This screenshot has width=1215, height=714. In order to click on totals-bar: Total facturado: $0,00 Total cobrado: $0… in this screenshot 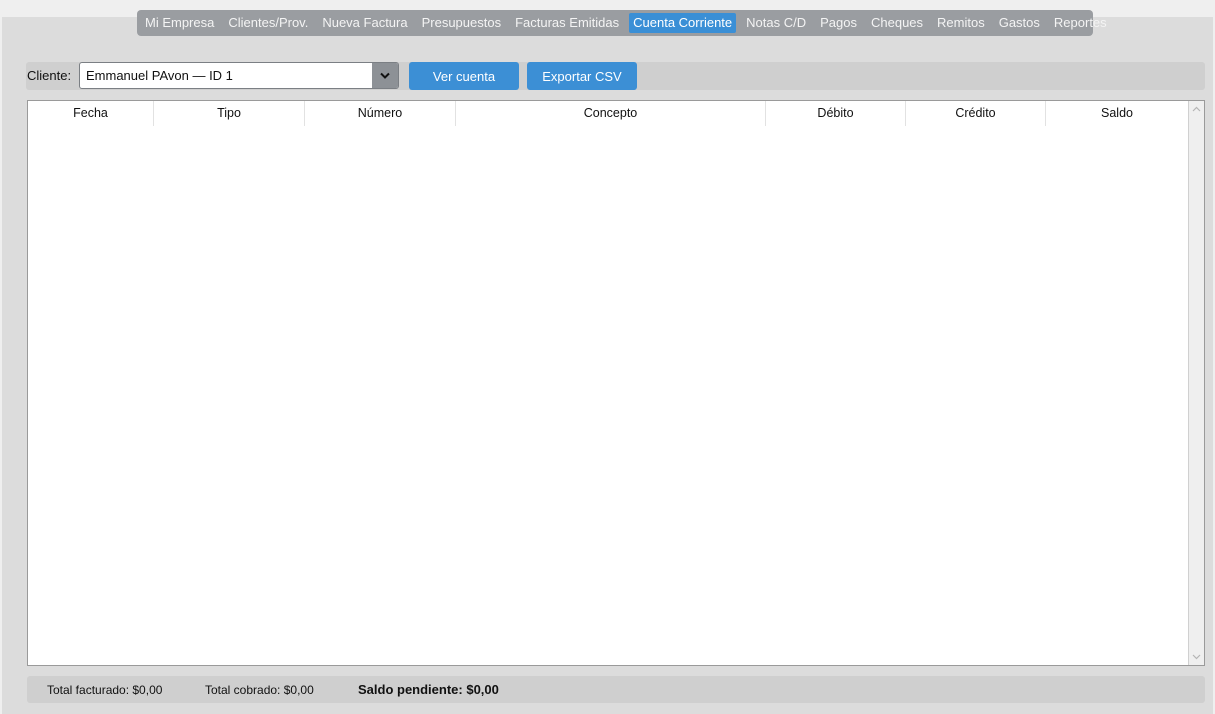, I will do `click(616, 689)`.